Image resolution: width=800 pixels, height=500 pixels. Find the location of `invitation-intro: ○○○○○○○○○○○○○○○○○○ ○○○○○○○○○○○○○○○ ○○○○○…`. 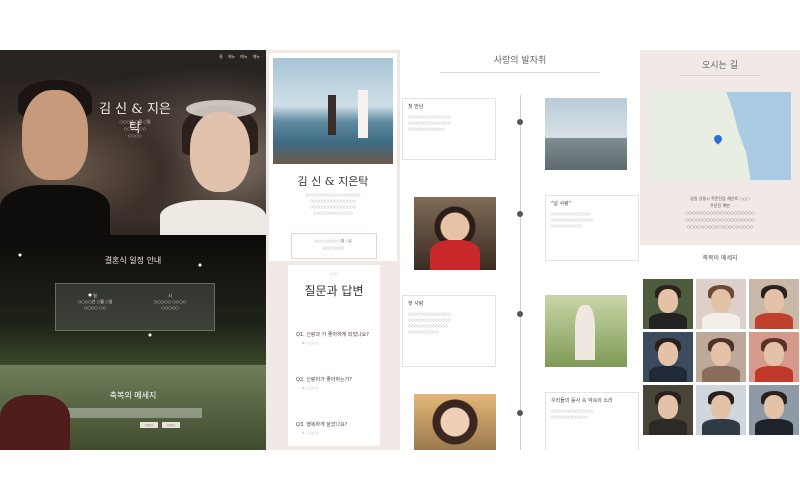

invitation-intro: ○○○○○○○○○○○○○○○○○○ ○○○○○○○○○○○○○○○ ○○○○○… is located at coordinates (333, 204).